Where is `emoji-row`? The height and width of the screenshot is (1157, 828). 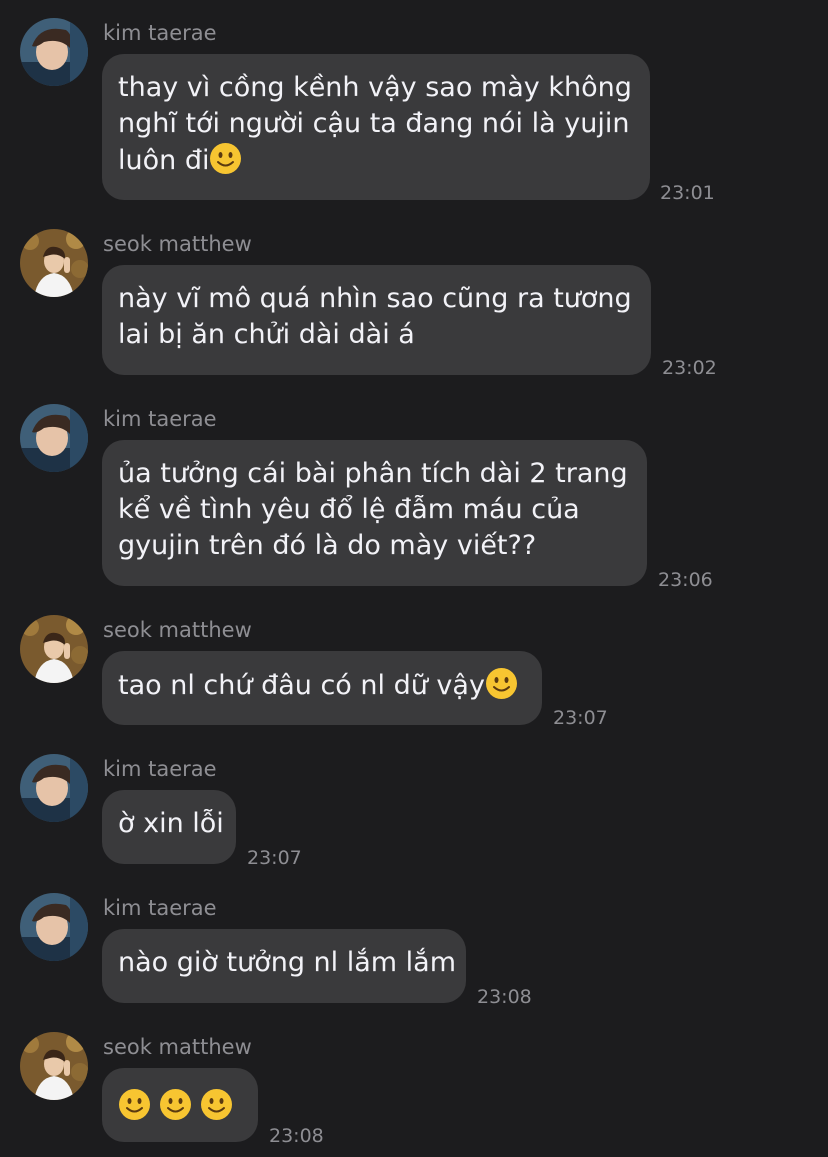 emoji-row is located at coordinates (180, 1106).